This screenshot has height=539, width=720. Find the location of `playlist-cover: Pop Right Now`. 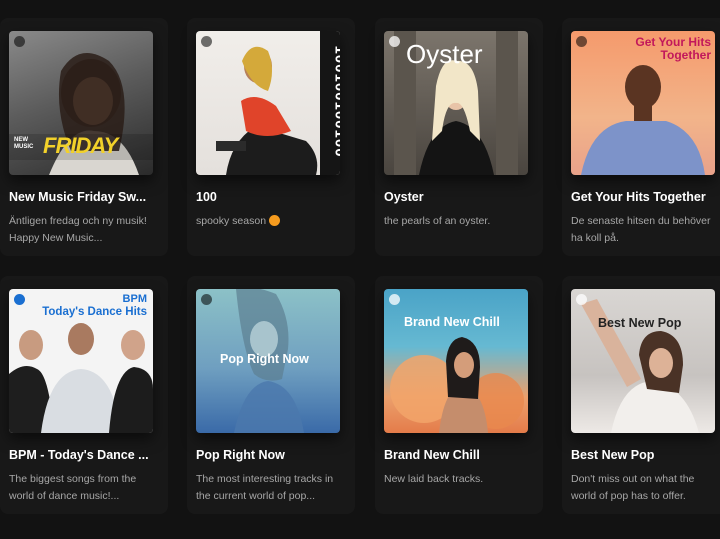

playlist-cover: Pop Right Now is located at coordinates (268, 361).